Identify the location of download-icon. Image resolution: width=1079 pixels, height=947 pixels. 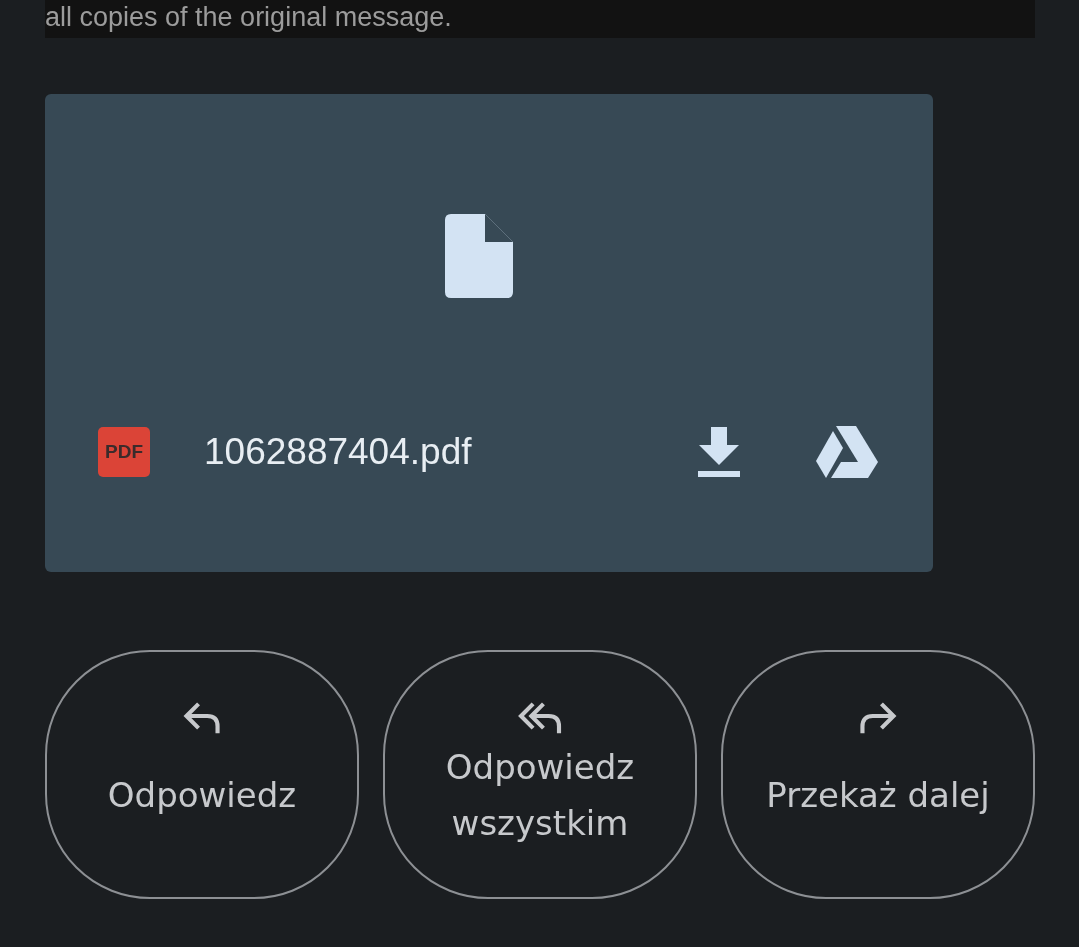
(719, 452).